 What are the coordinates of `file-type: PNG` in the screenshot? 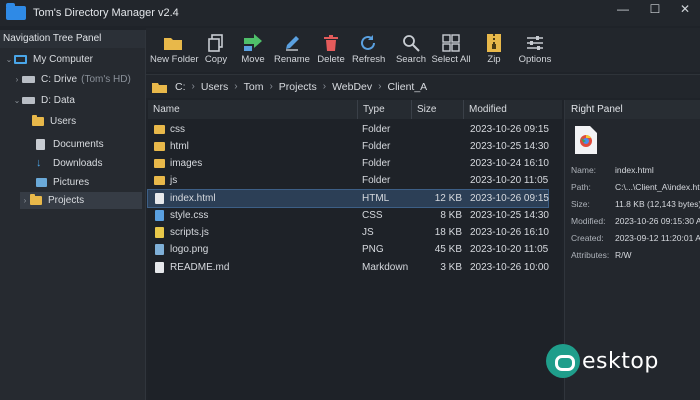 It's located at (373, 249).